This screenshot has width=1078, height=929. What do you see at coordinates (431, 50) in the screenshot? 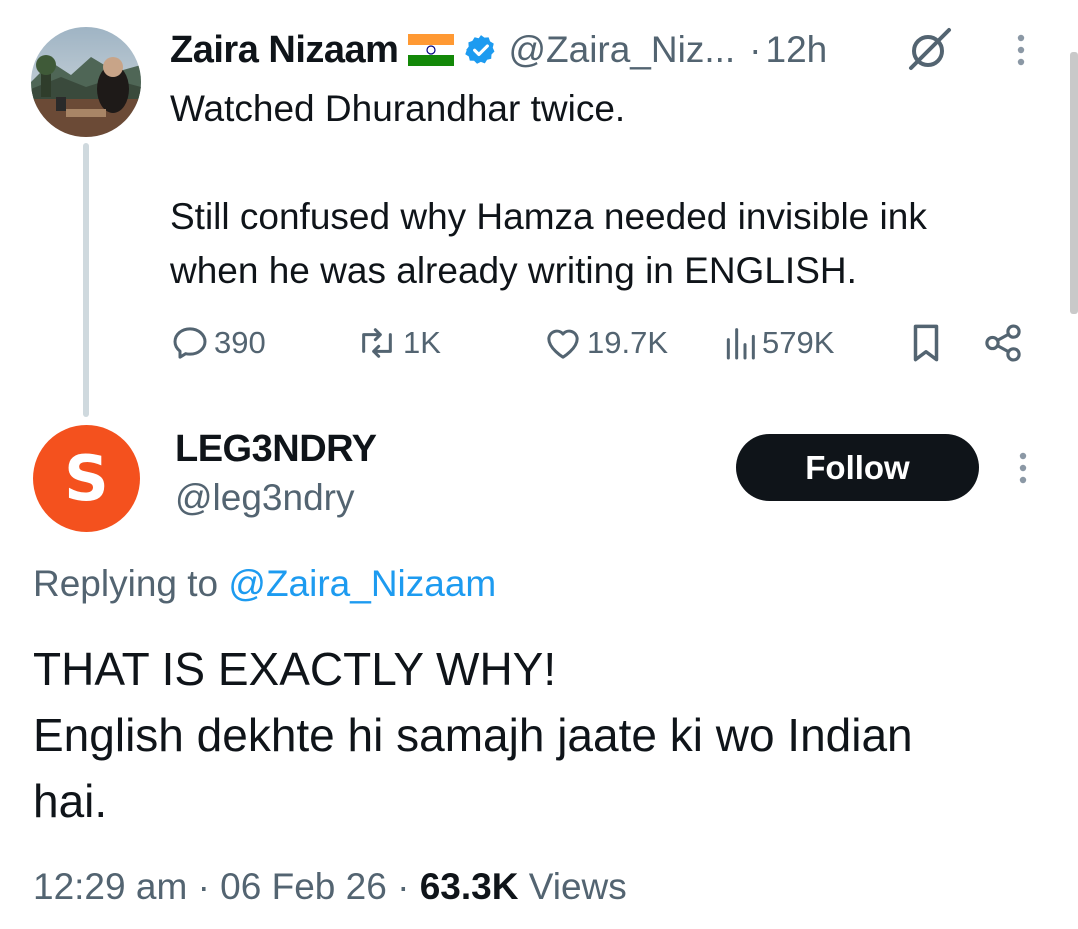
I see `india-flag-icon` at bounding box center [431, 50].